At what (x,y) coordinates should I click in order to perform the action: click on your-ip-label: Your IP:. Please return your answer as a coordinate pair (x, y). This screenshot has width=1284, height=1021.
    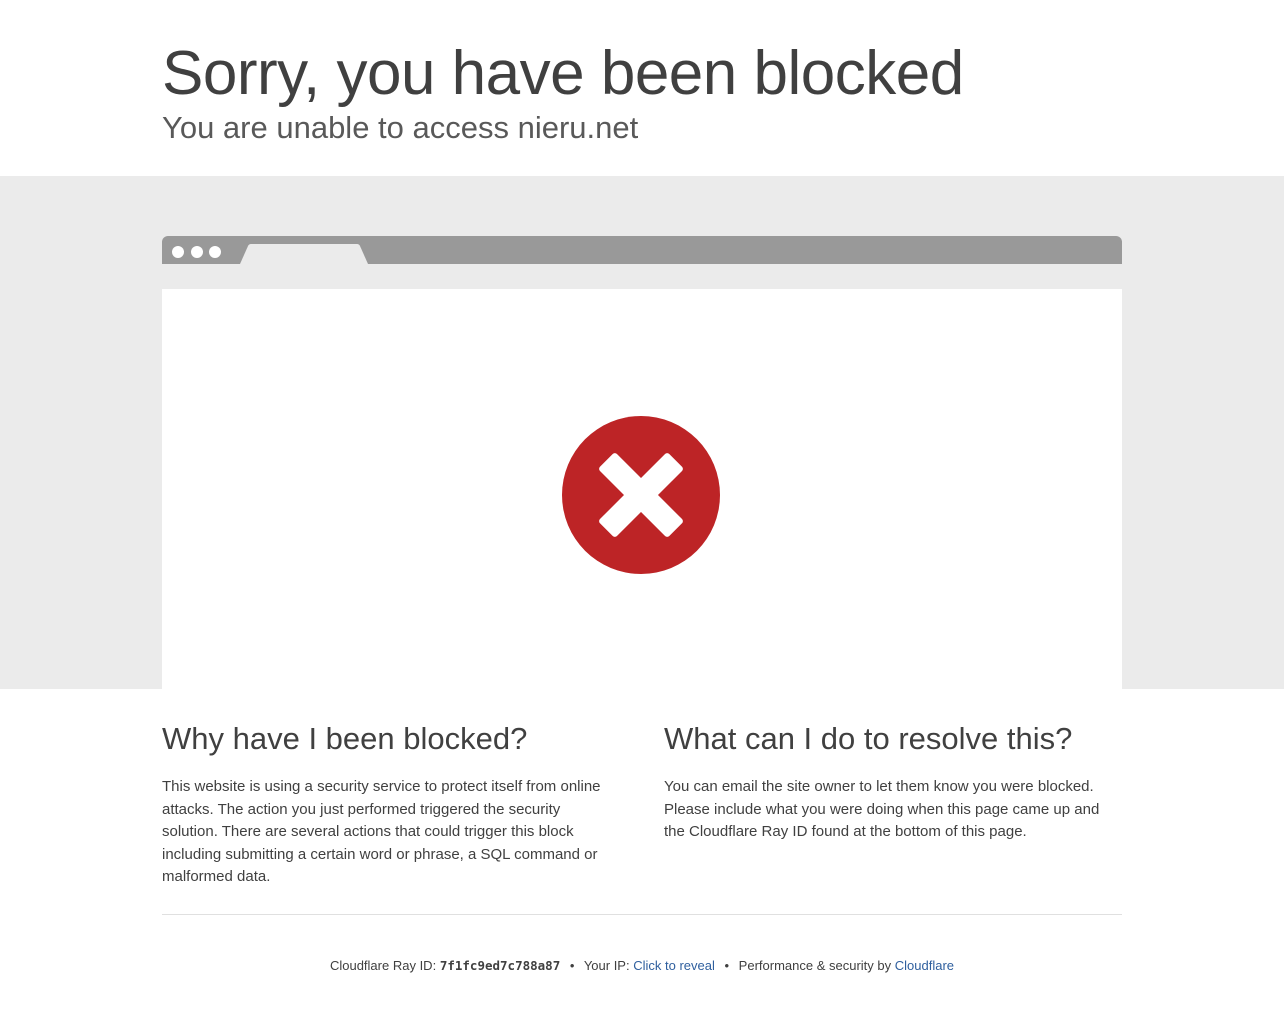
    Looking at the image, I should click on (606, 965).